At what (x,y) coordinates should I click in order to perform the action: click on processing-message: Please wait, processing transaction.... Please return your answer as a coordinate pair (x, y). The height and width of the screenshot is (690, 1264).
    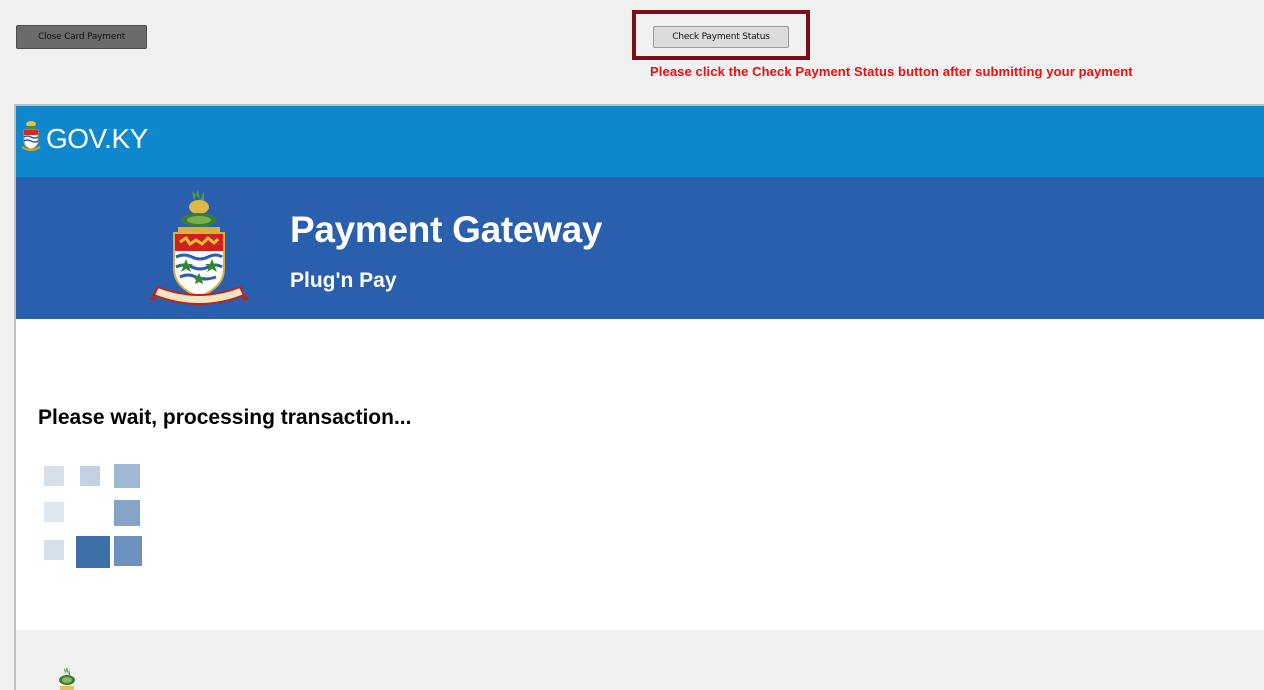
    Looking at the image, I should click on (225, 417).